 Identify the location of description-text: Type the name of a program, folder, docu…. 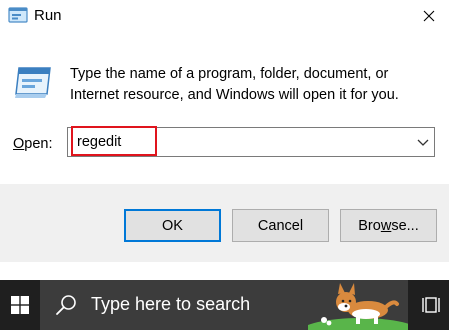
(234, 84).